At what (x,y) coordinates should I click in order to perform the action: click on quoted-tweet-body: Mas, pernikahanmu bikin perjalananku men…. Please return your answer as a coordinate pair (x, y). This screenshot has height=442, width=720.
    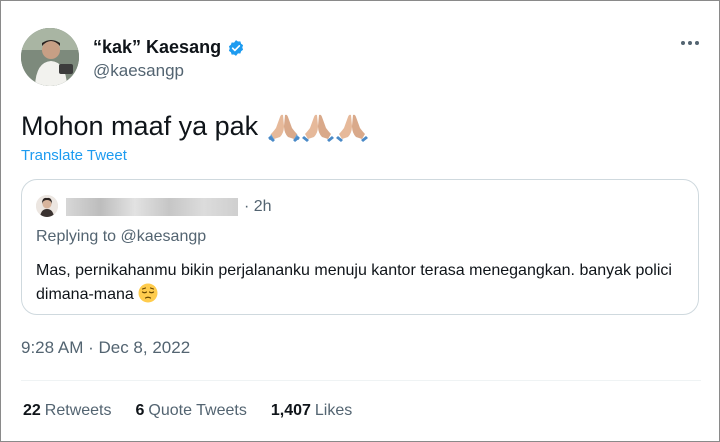
    Looking at the image, I should click on (361, 283).